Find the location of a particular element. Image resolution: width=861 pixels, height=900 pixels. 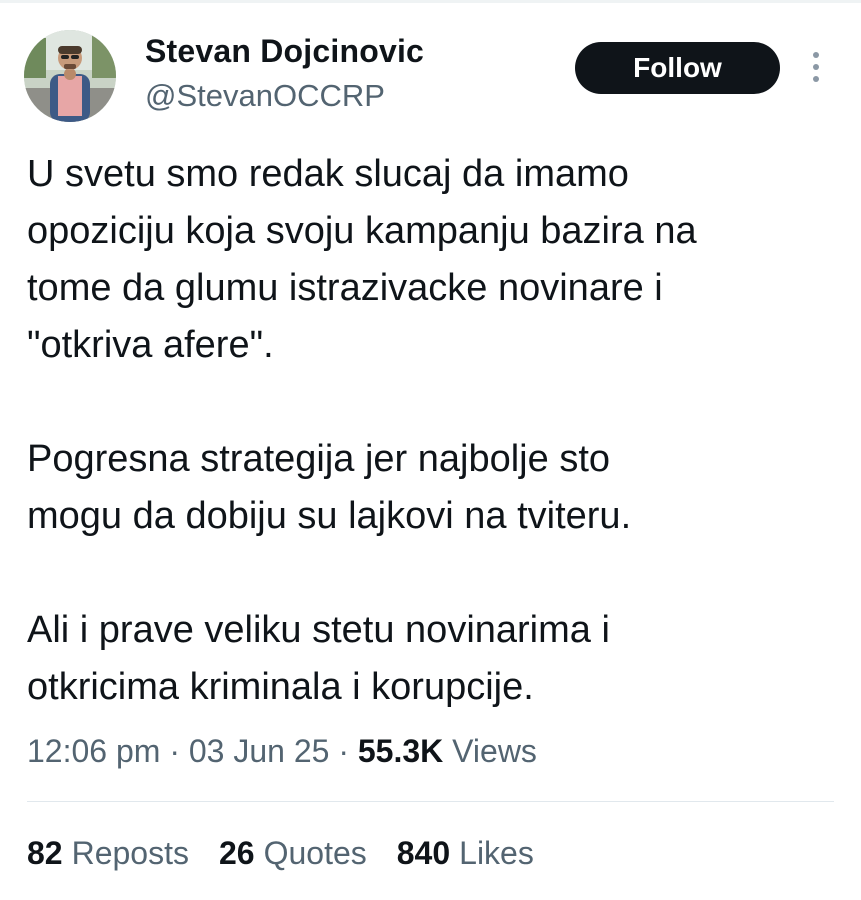

quotes-count: 26 is located at coordinates (236, 853).